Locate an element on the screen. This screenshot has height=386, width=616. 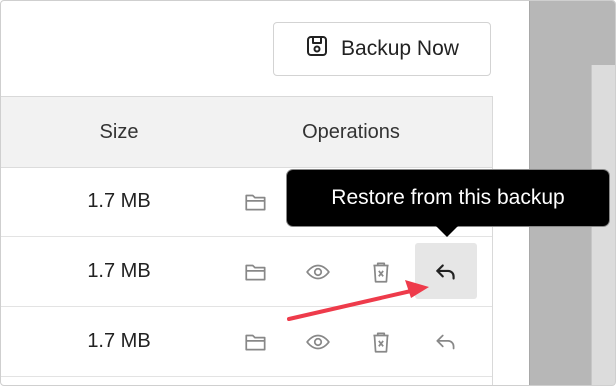
backup-now-button: Backup Now is located at coordinates (382, 49).